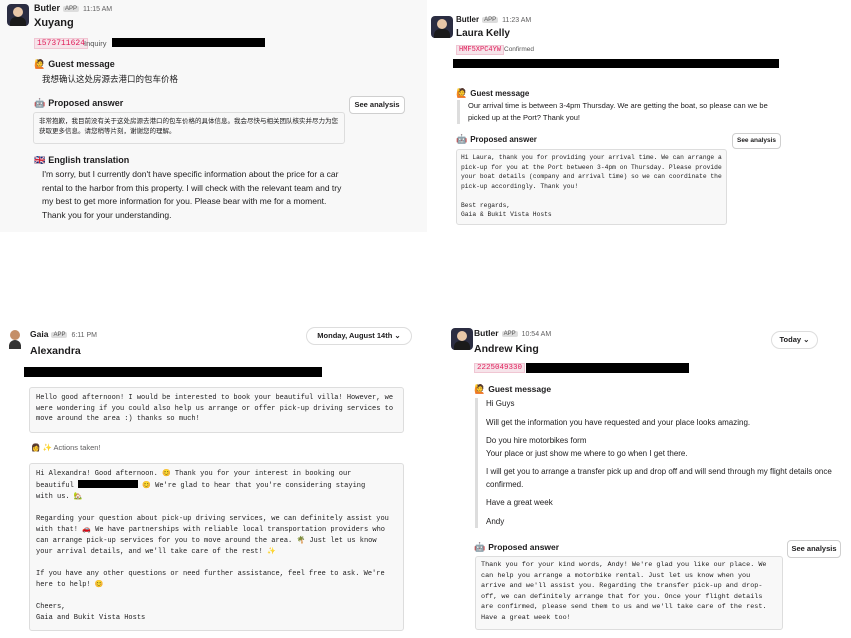  Describe the element at coordinates (55, 486) in the screenshot. I see `reply-line-2-start: beautiful` at that location.